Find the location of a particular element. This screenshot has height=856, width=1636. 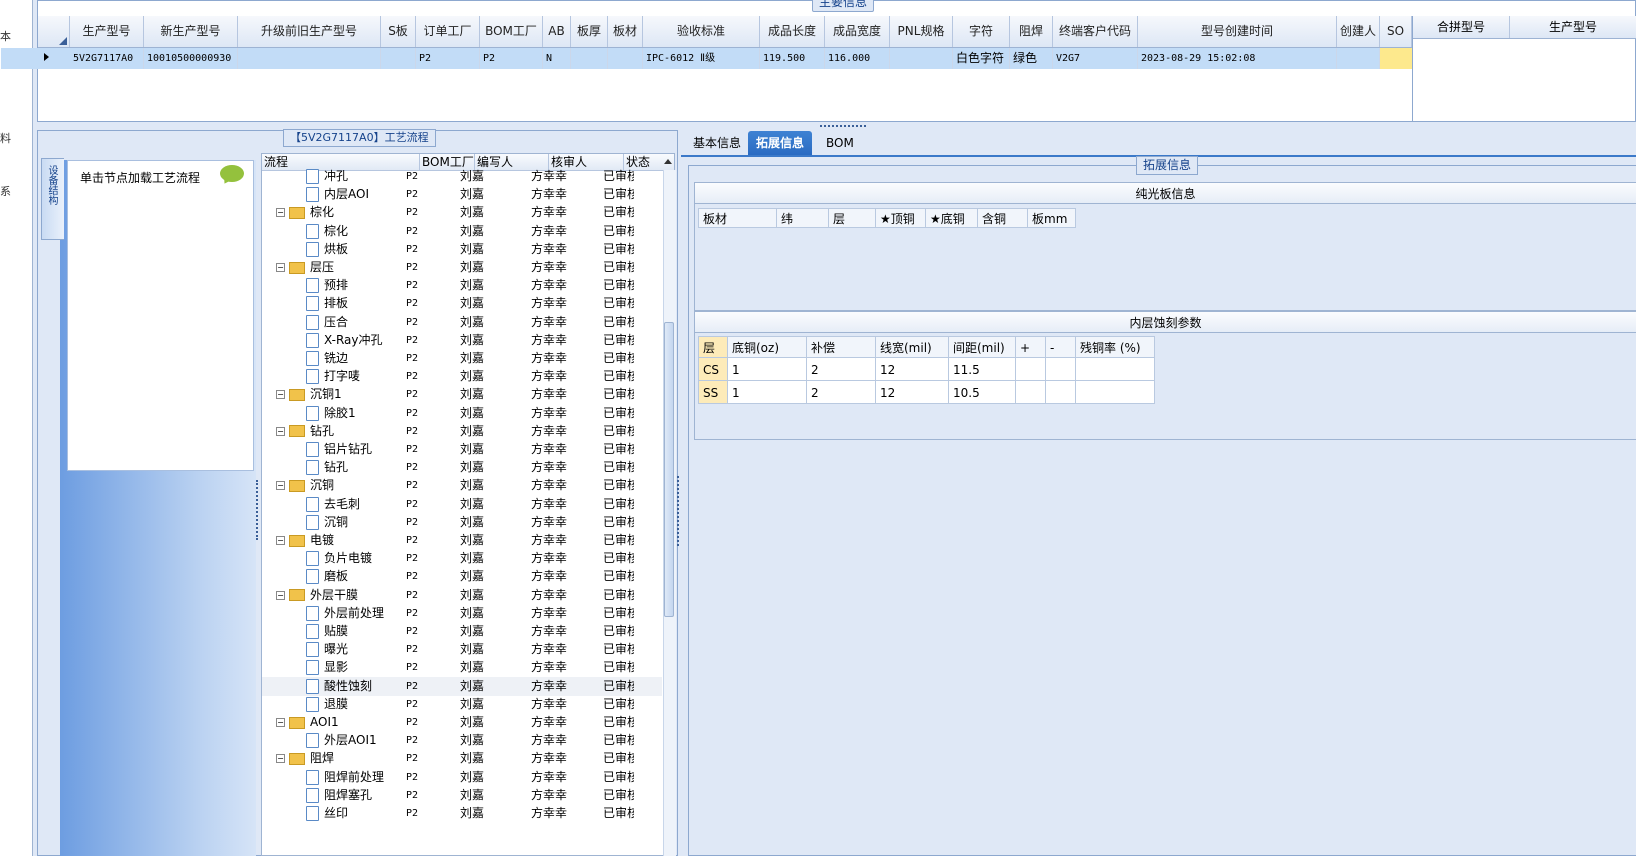

tree-node-row: 预排 P2 刘嘉 方幸幸 已审核 is located at coordinates (462, 285).